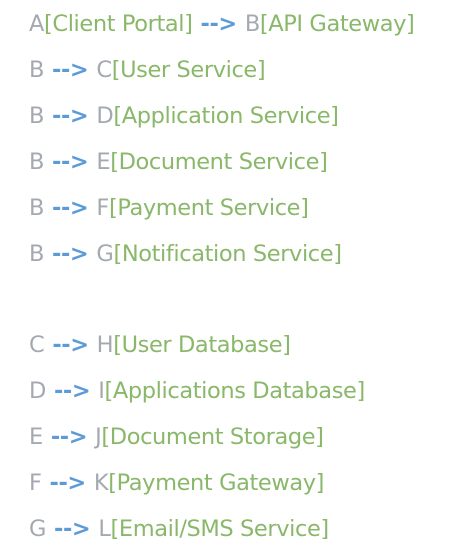 Image resolution: width=468 pixels, height=552 pixels. What do you see at coordinates (226, 116) in the screenshot?
I see `target-node-label: [Application Service]` at bounding box center [226, 116].